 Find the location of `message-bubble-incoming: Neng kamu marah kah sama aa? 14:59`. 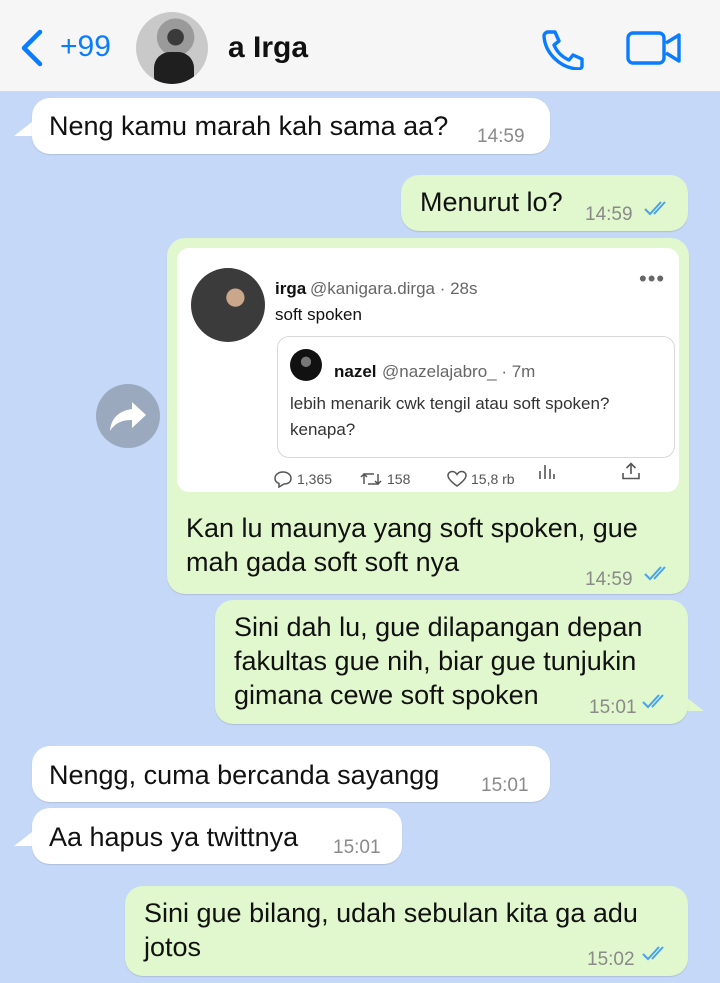

message-bubble-incoming: Neng kamu marah kah sama aa? 14:59 is located at coordinates (291, 126).